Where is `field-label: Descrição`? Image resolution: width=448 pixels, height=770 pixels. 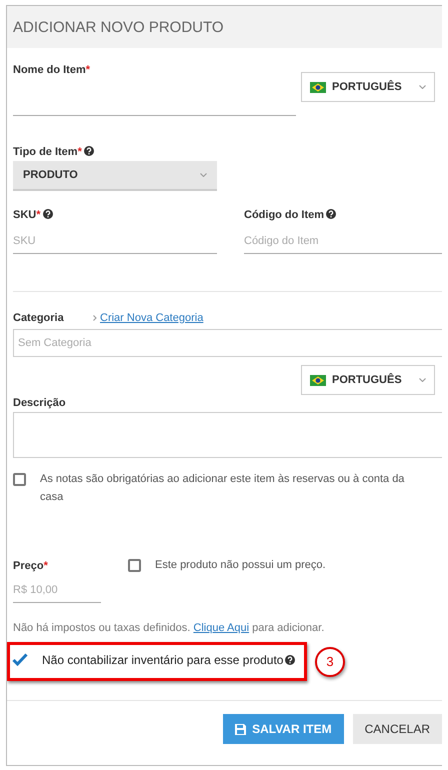
field-label: Descrição is located at coordinates (39, 403).